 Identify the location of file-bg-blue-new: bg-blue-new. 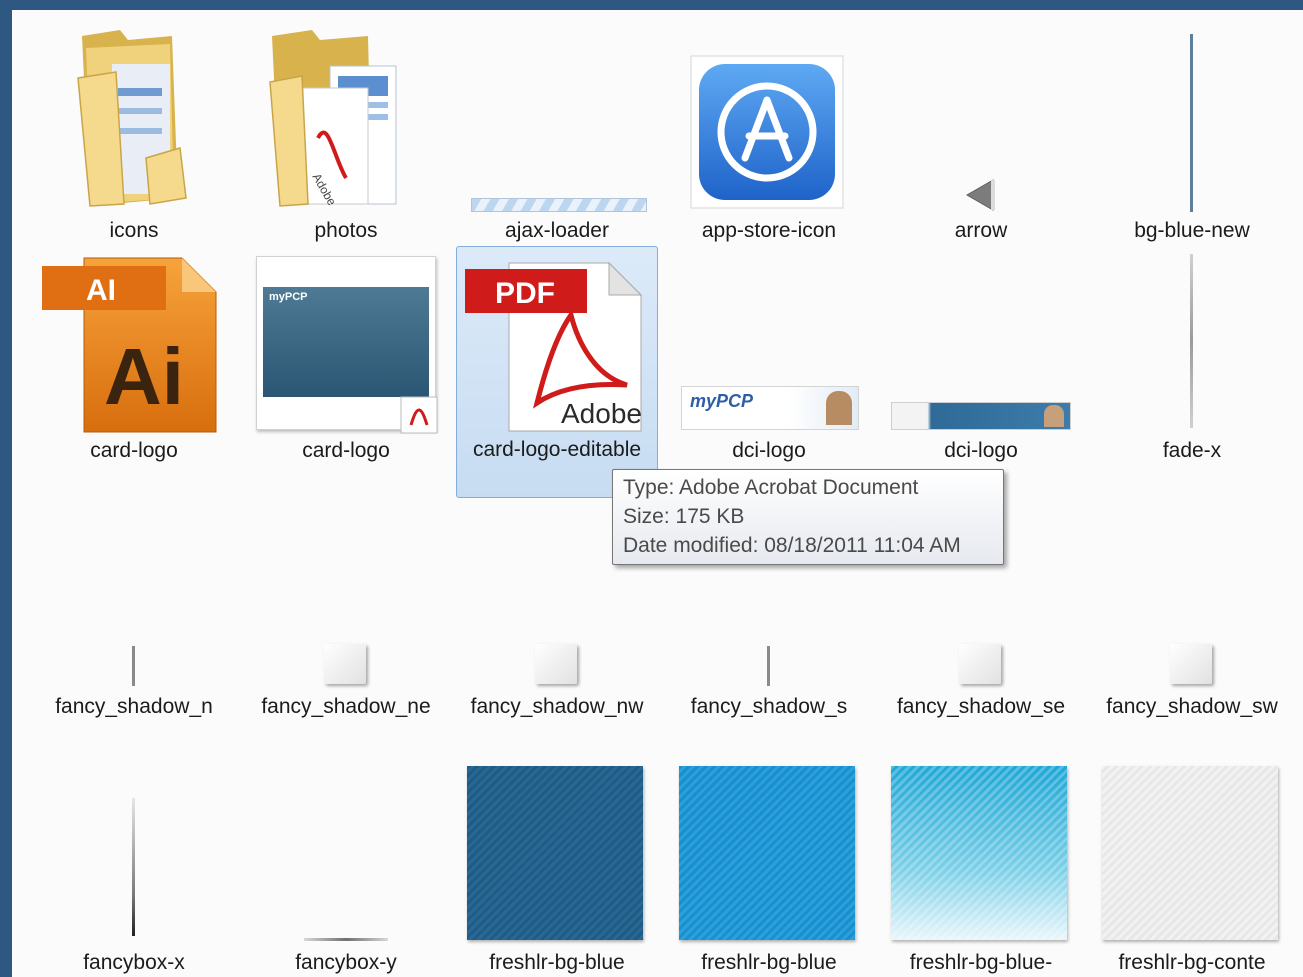
(1192, 136).